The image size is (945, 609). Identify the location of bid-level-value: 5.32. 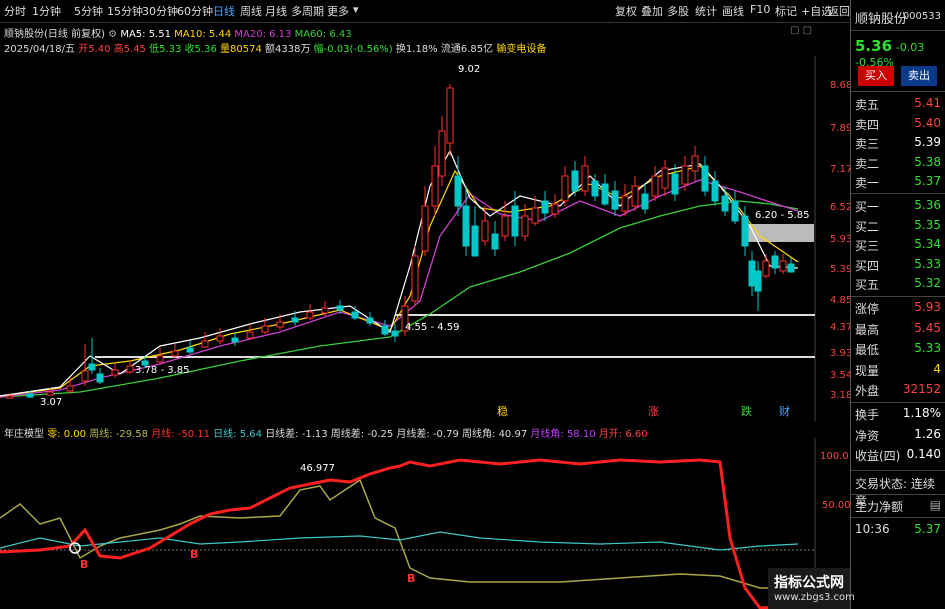
(927, 283).